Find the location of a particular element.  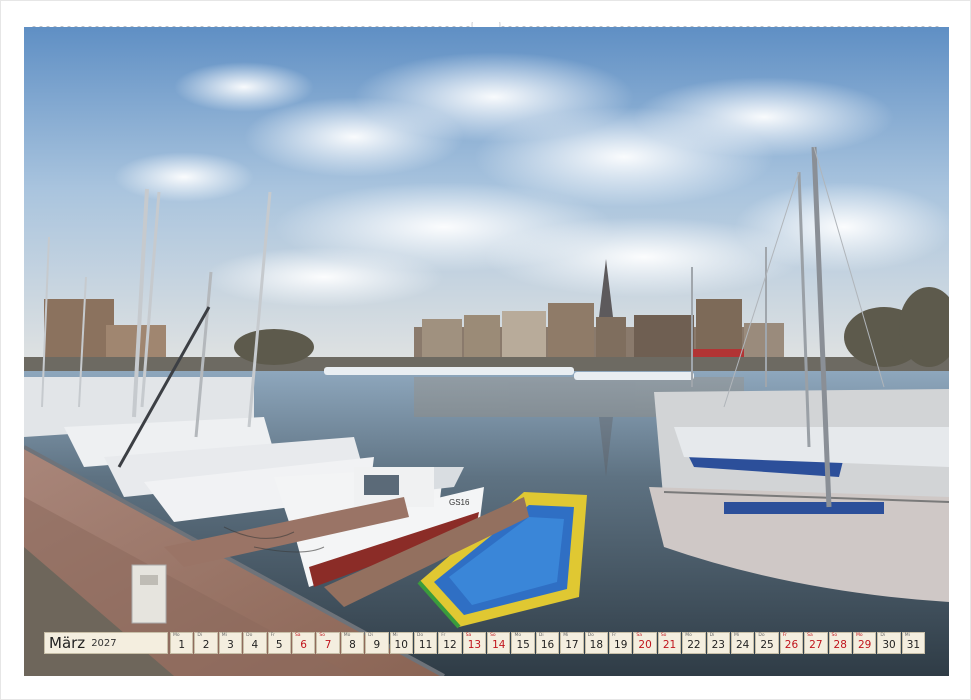

day-cell: Di 9 is located at coordinates (377, 643).